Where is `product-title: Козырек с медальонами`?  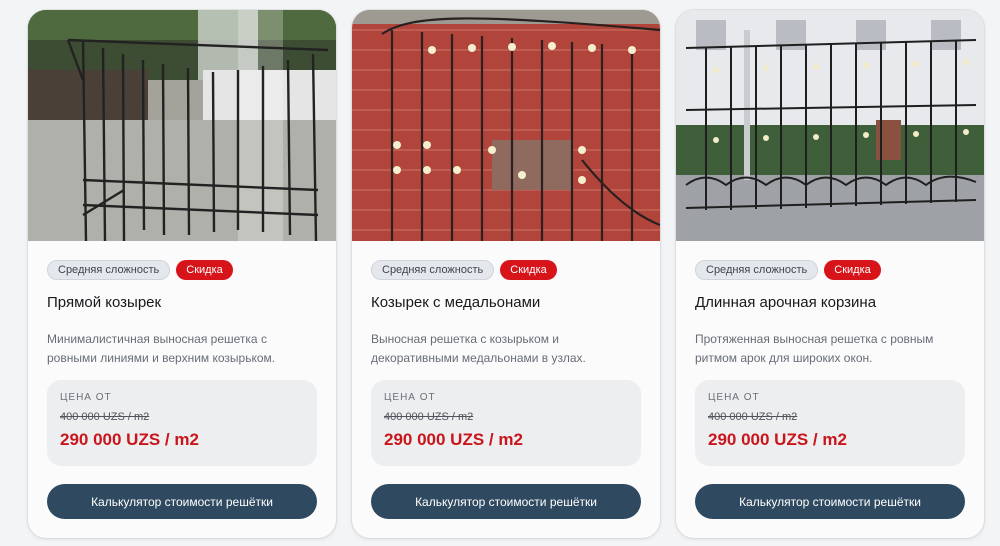 product-title: Козырек с медальонами is located at coordinates (455, 302).